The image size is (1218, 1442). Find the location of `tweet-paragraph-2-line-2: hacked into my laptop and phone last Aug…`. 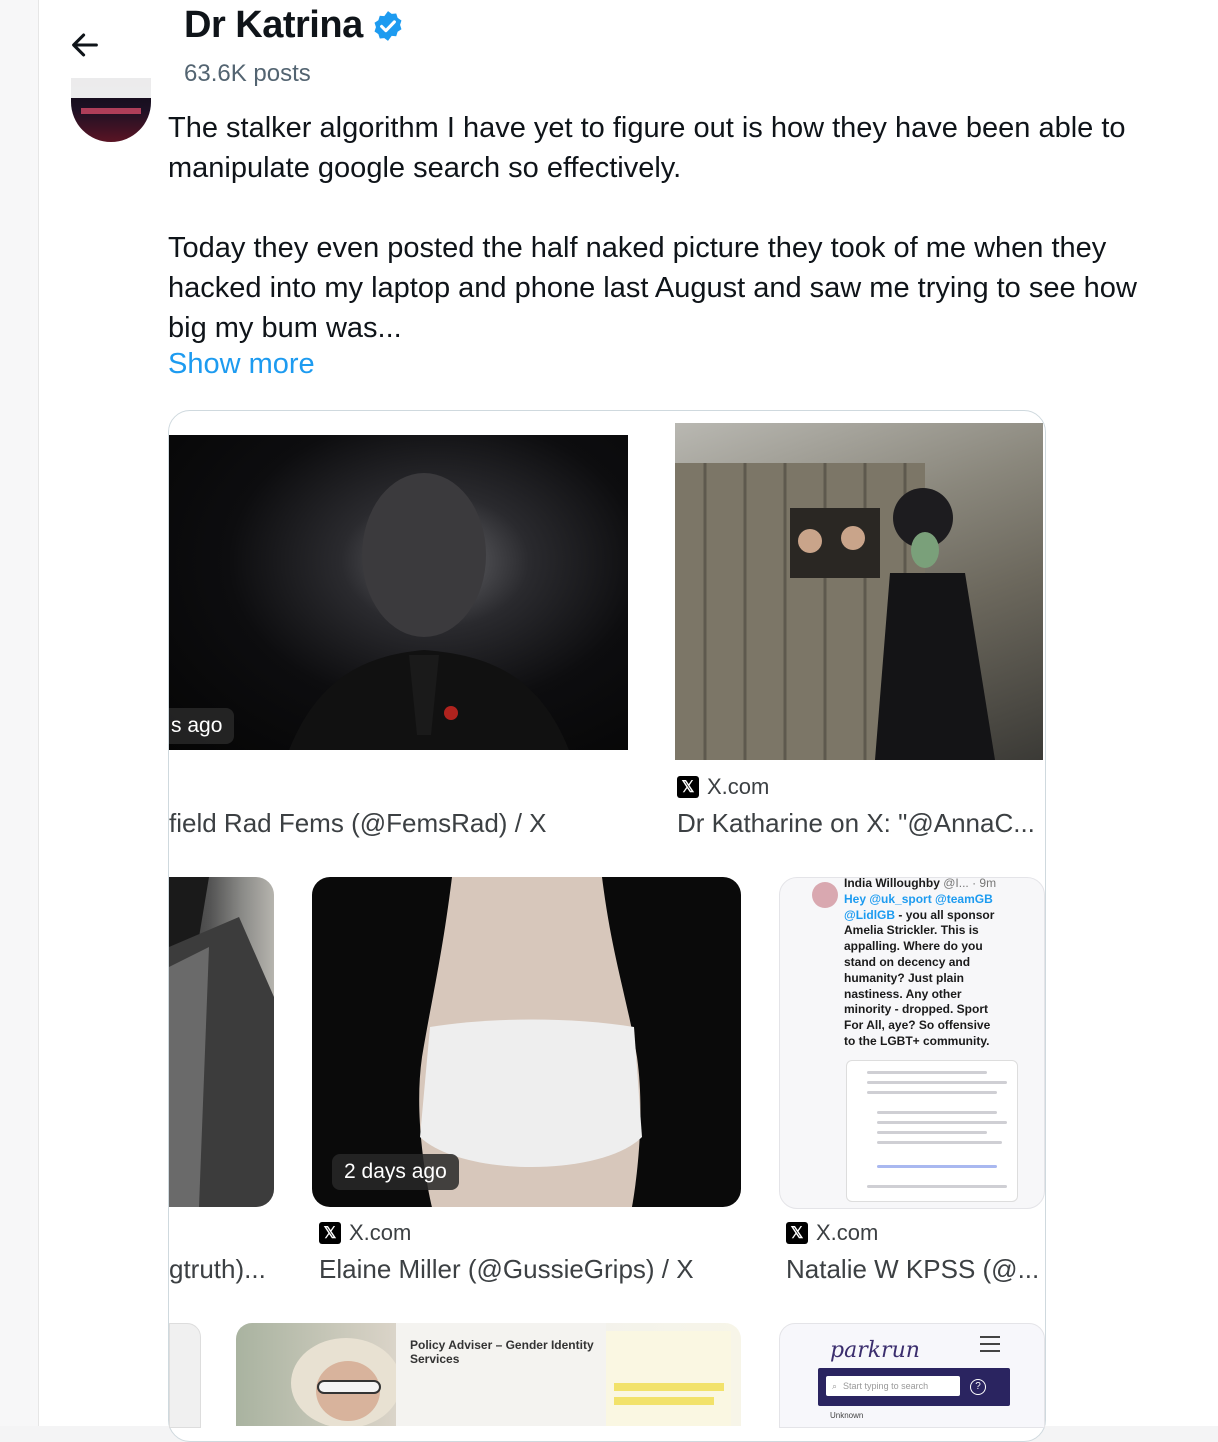

tweet-paragraph-2-line-2: hacked into my laptop and phone last Aug… is located at coordinates (652, 288).